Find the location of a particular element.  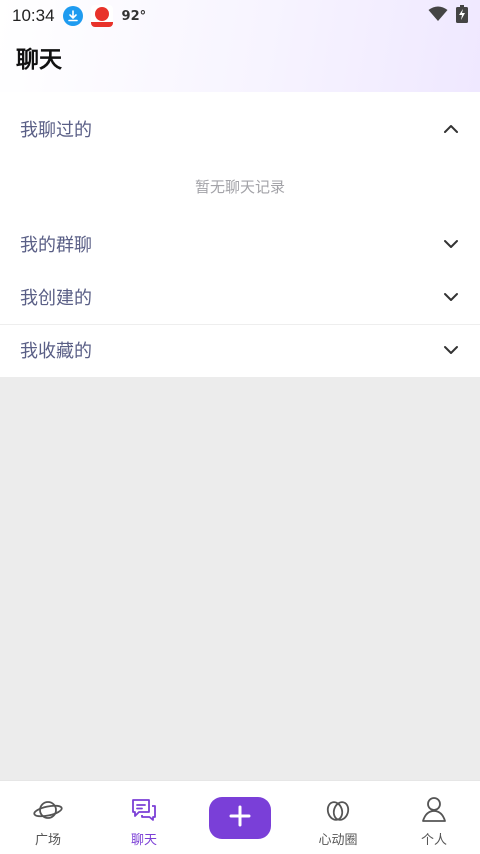

empty-chat-text: 暂无聊天记录 is located at coordinates (239, 187).